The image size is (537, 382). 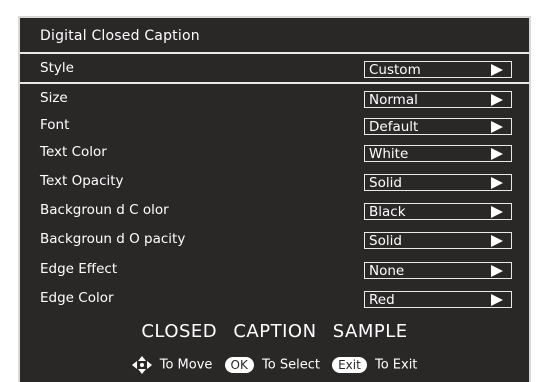 I want to click on size-selector: Normal, so click(x=438, y=99).